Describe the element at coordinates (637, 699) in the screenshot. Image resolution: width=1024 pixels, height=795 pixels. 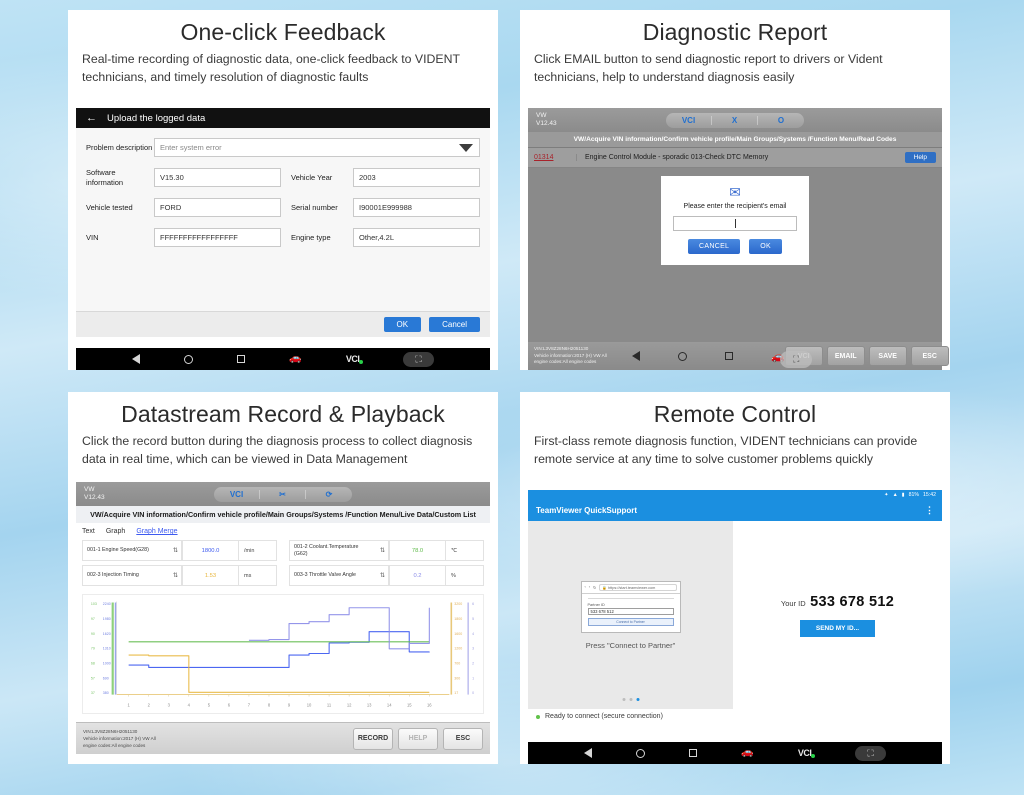
I see `carousel-dot-active` at that location.